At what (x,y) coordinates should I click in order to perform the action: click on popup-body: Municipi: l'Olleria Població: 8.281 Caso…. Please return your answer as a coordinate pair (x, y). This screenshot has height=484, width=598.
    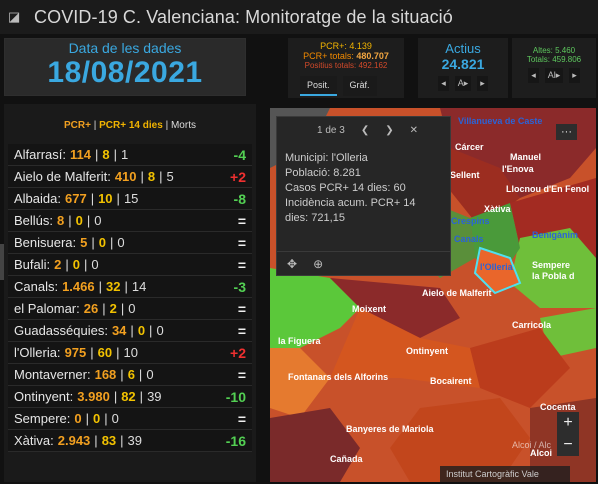
    Looking at the image, I should click on (363, 184).